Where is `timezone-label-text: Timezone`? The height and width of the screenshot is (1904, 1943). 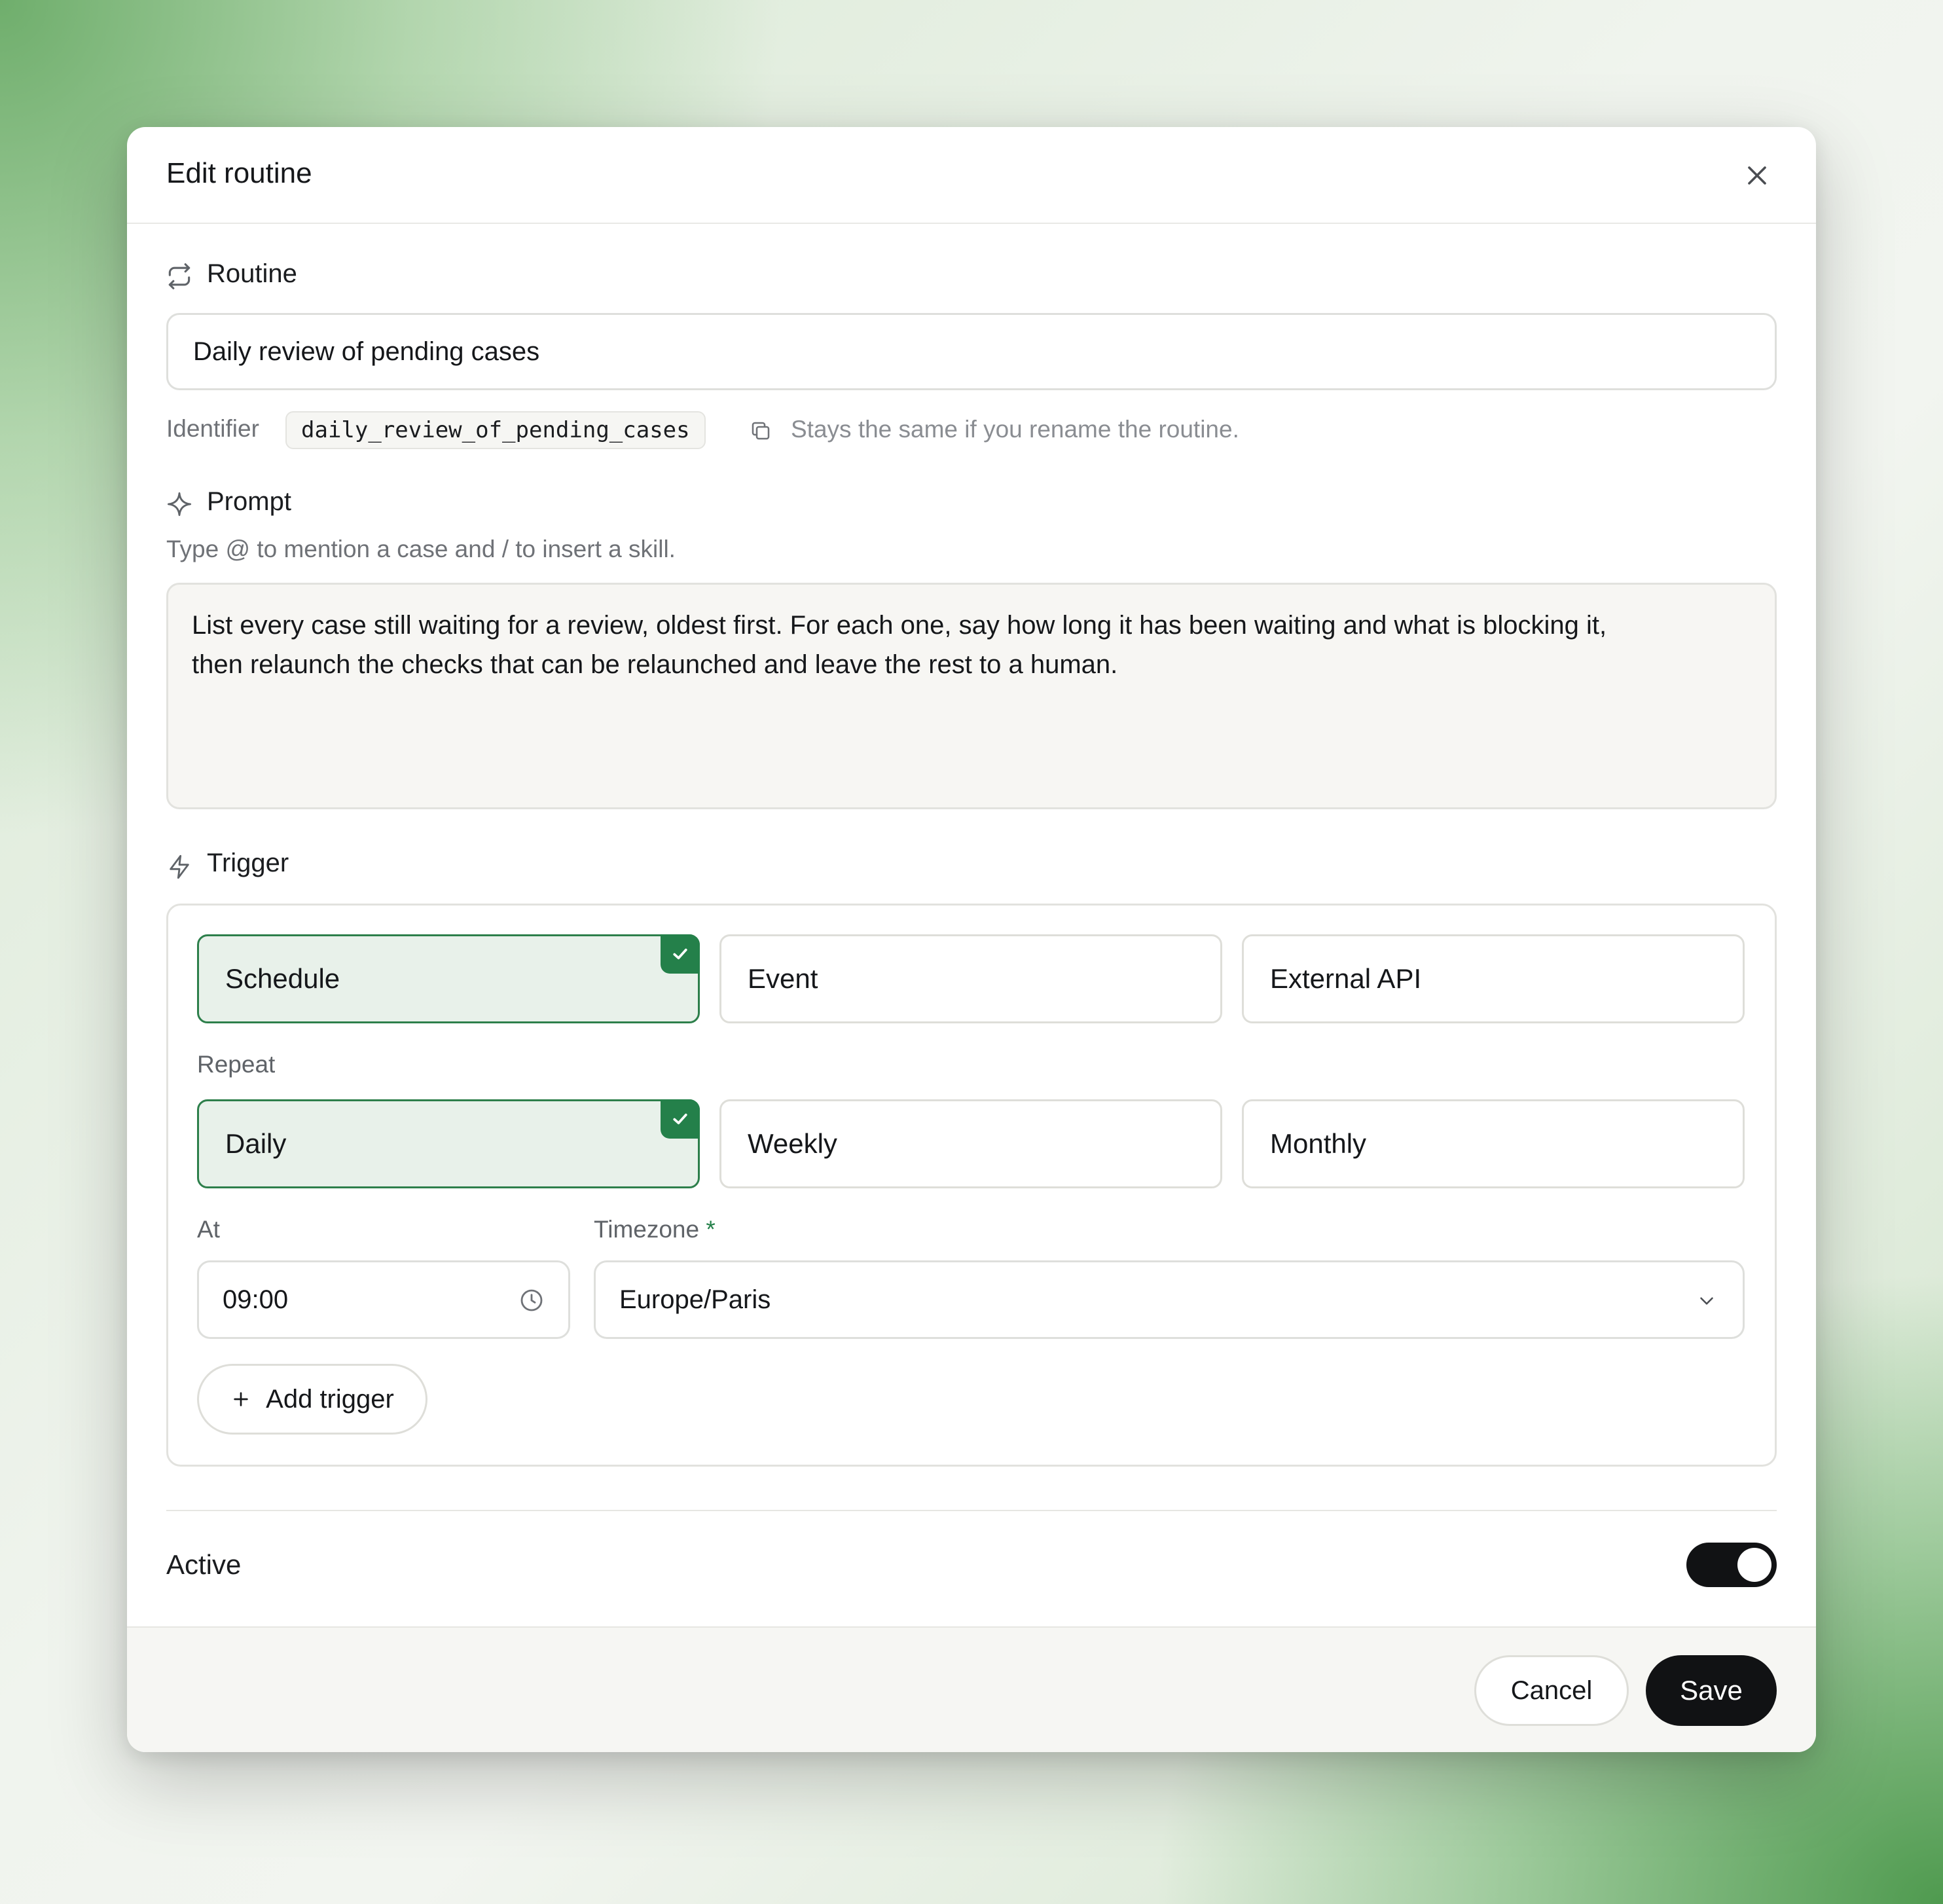 timezone-label-text: Timezone is located at coordinates (647, 1229).